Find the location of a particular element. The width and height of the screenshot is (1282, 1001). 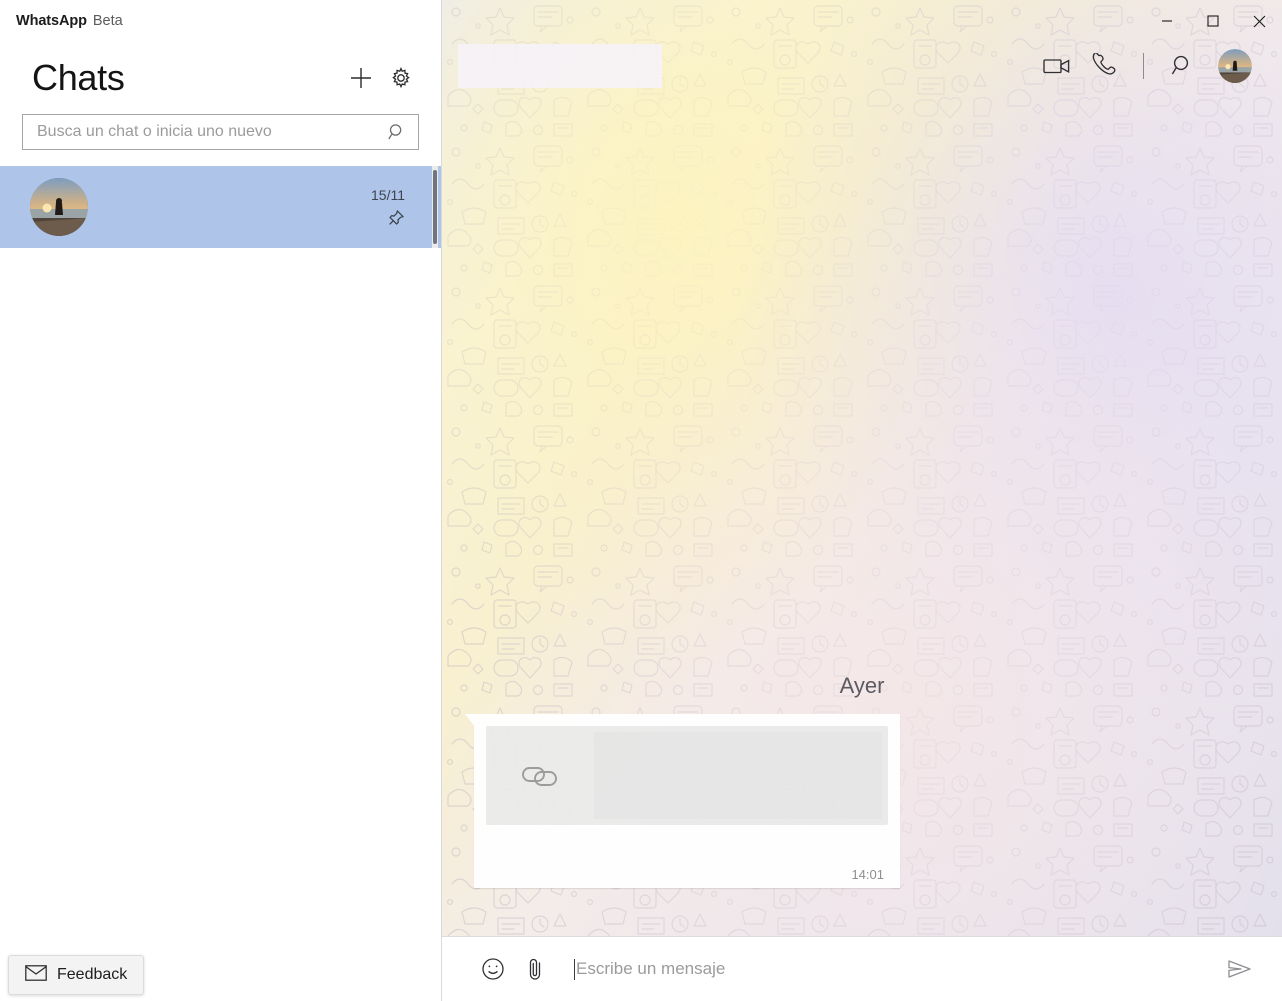

settings-button is located at coordinates (401, 78).